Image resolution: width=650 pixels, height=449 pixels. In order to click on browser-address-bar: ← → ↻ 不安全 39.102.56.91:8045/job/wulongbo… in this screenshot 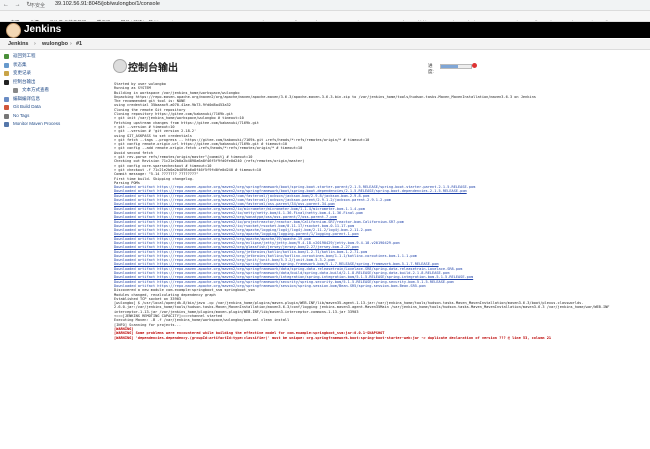, I will do `click(325, 5)`.